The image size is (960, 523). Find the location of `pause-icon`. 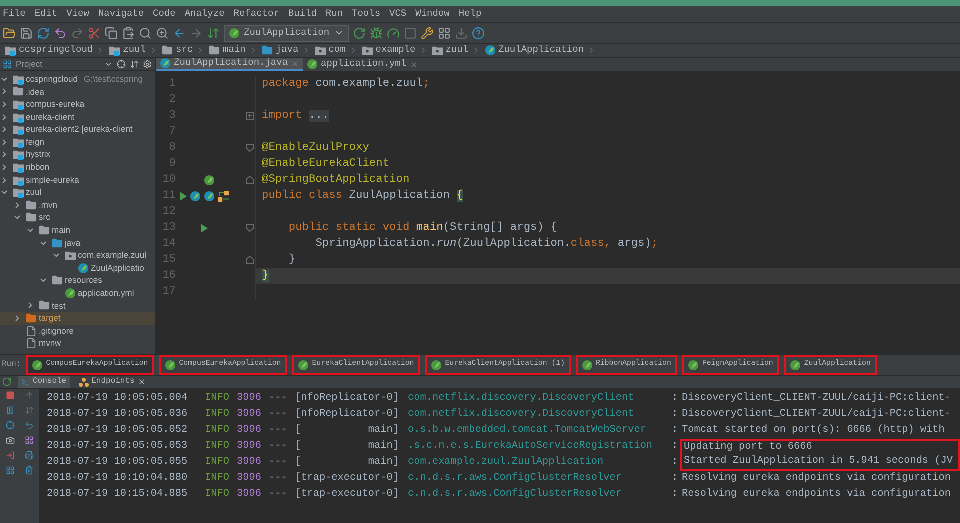

pause-icon is located at coordinates (10, 410).